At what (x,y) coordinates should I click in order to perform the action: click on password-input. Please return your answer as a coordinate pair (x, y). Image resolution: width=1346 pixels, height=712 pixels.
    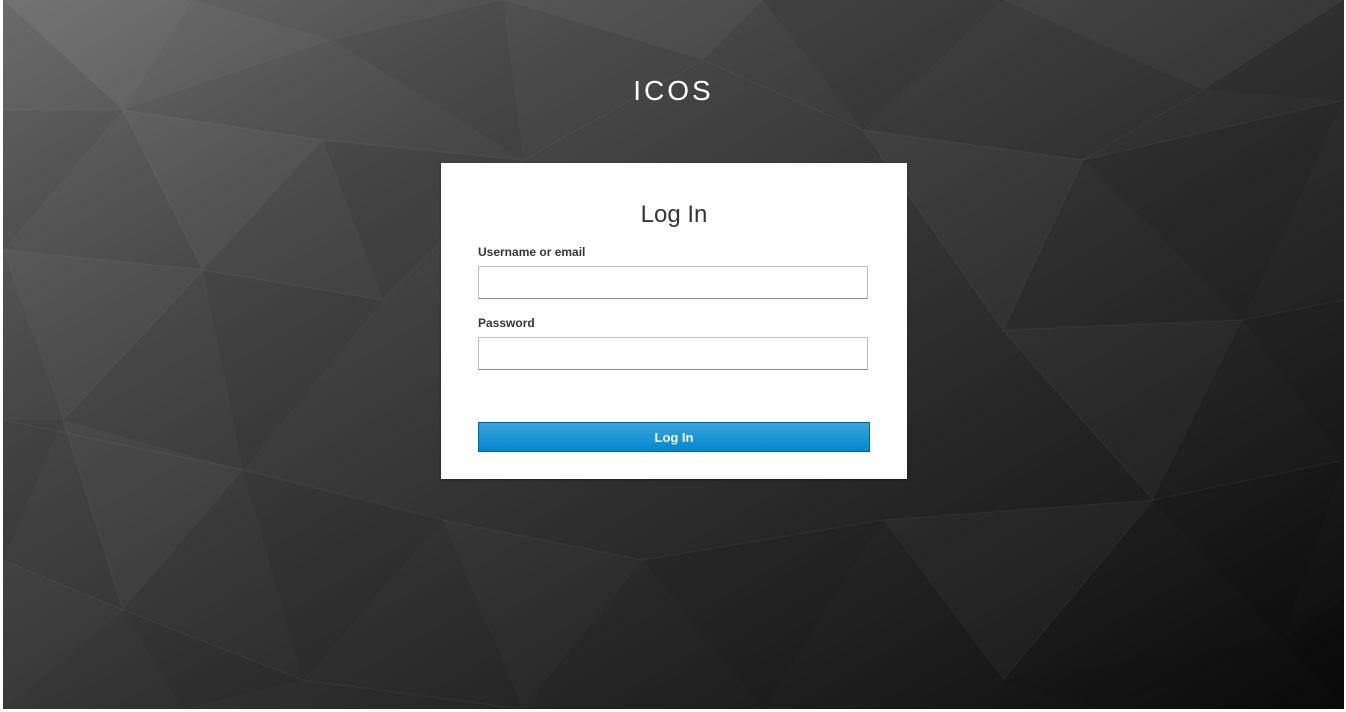
    Looking at the image, I should click on (673, 353).